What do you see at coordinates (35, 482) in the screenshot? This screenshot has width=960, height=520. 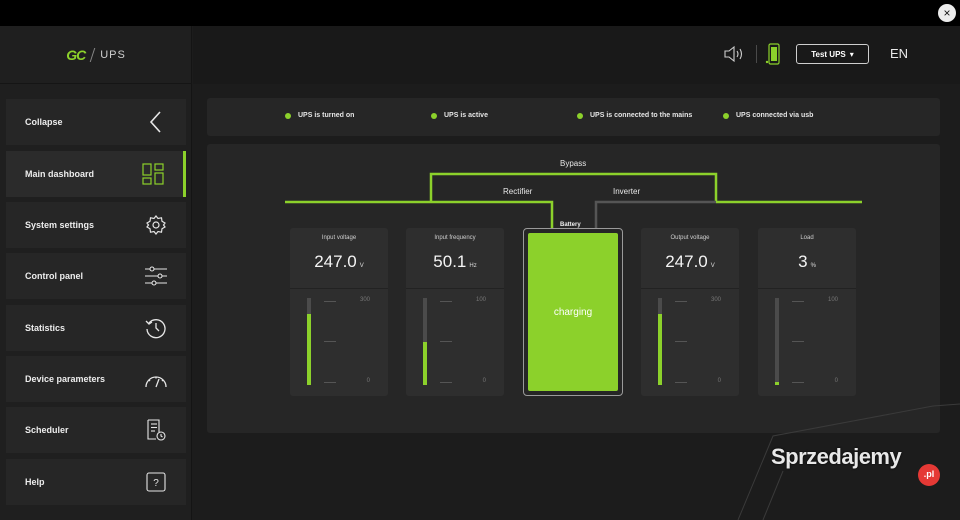 I see `sidebar-item-label: Help` at bounding box center [35, 482].